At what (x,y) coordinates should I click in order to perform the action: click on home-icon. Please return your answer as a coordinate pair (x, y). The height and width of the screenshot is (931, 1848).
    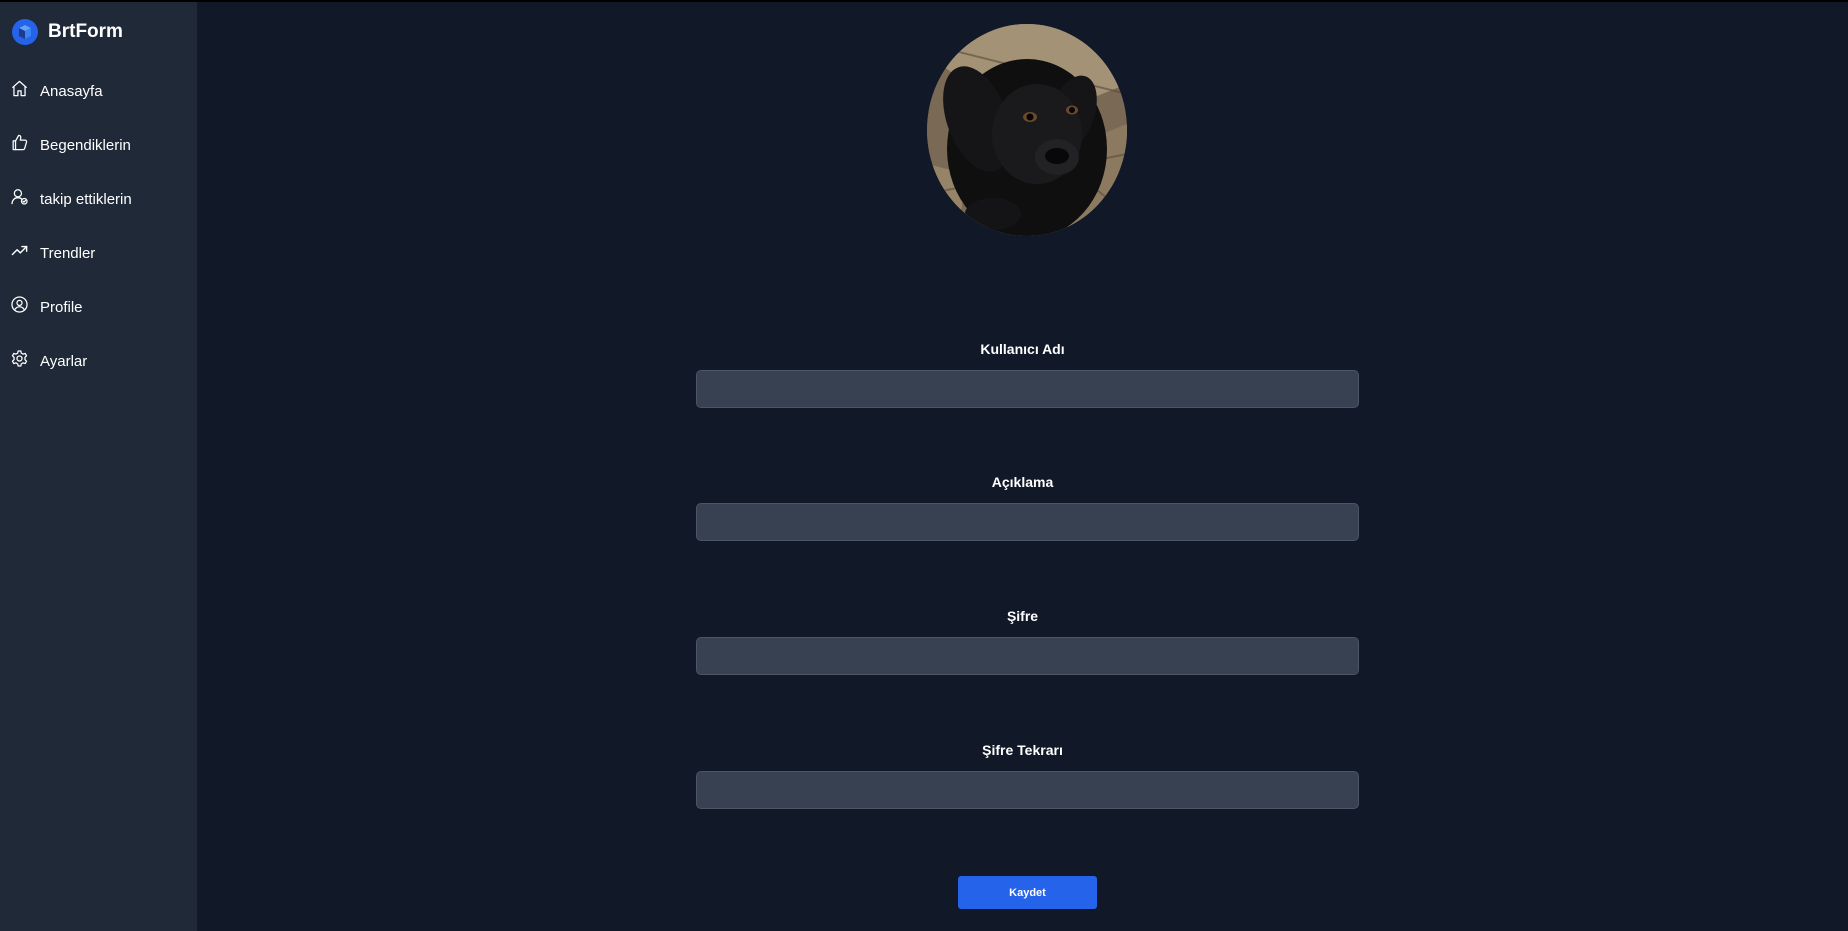
    Looking at the image, I should click on (19, 91).